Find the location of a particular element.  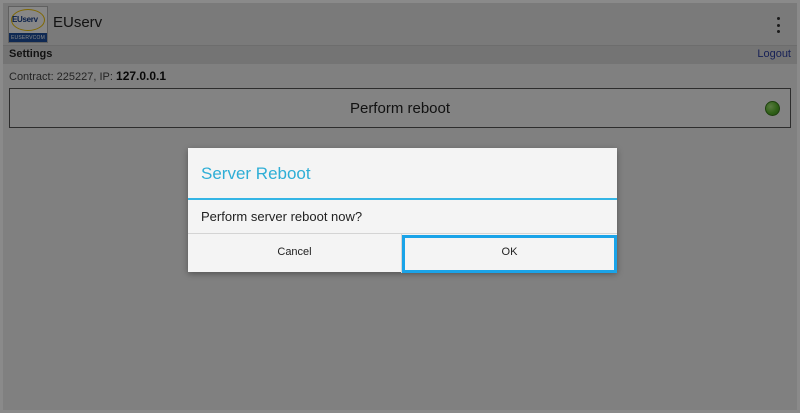

dialog-message: Perform server reboot now? is located at coordinates (282, 216).